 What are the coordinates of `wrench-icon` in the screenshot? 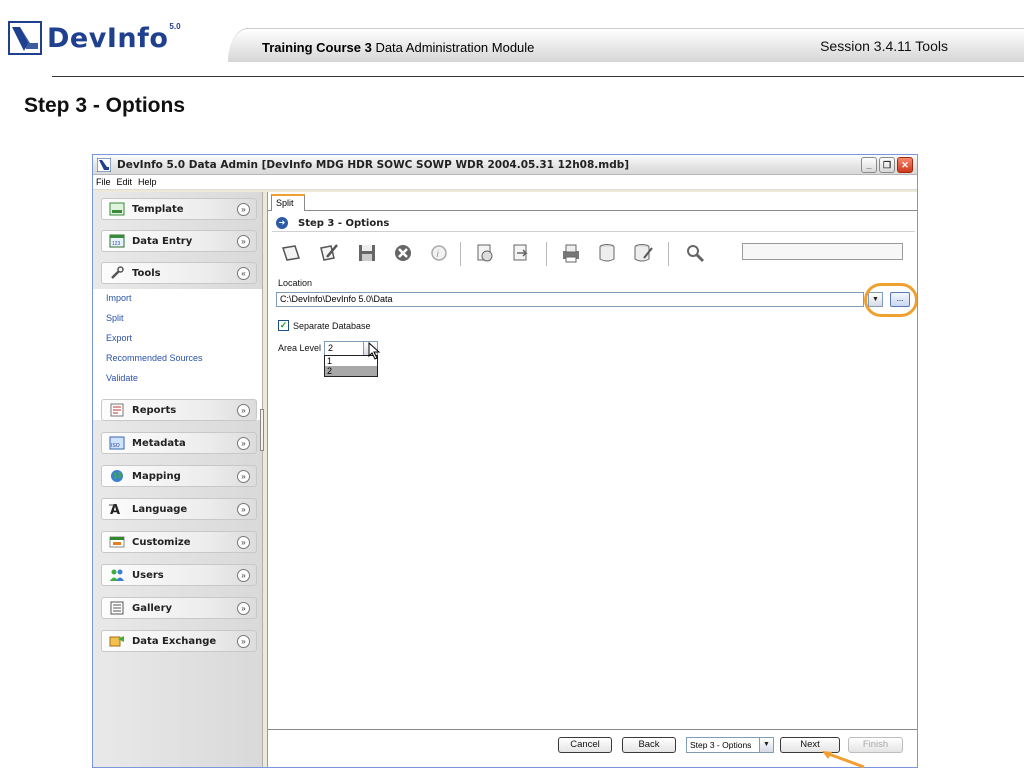 It's located at (117, 273).